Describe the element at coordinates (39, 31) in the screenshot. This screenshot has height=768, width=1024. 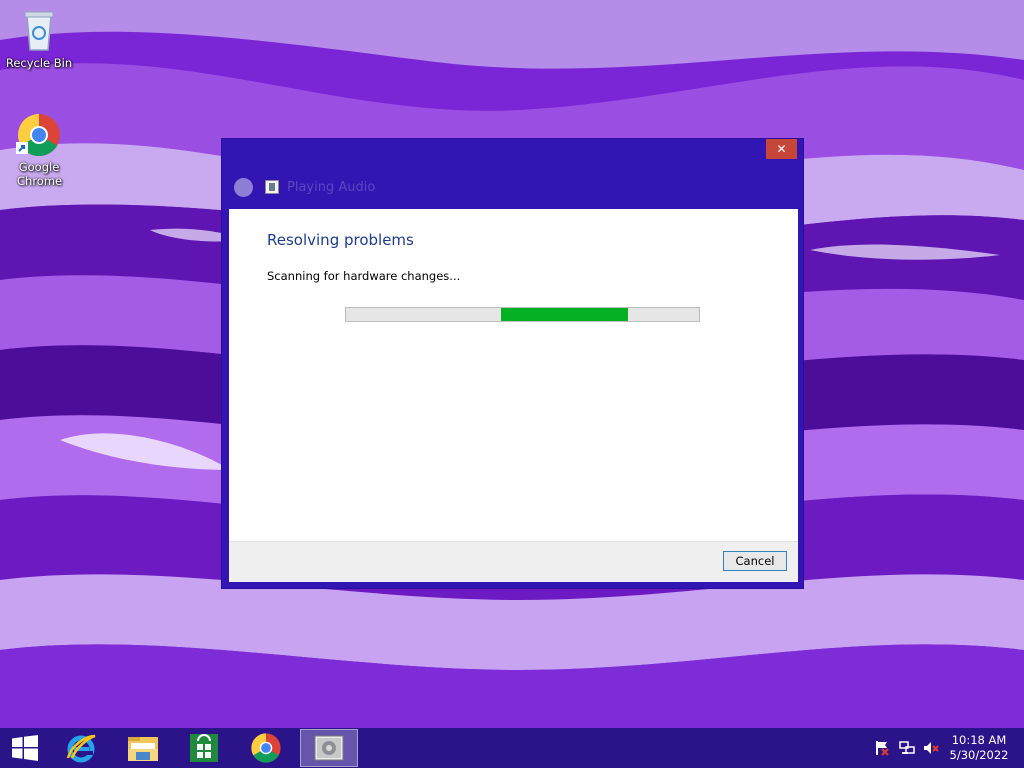
I see `recycle-bin-icon` at that location.